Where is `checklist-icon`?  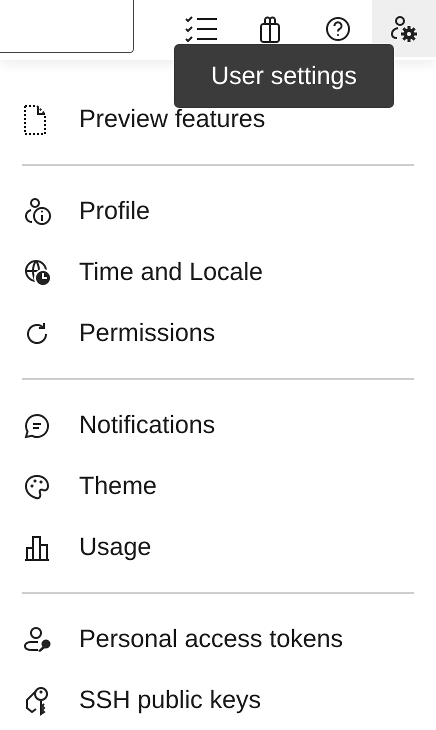
checklist-icon is located at coordinates (202, 29).